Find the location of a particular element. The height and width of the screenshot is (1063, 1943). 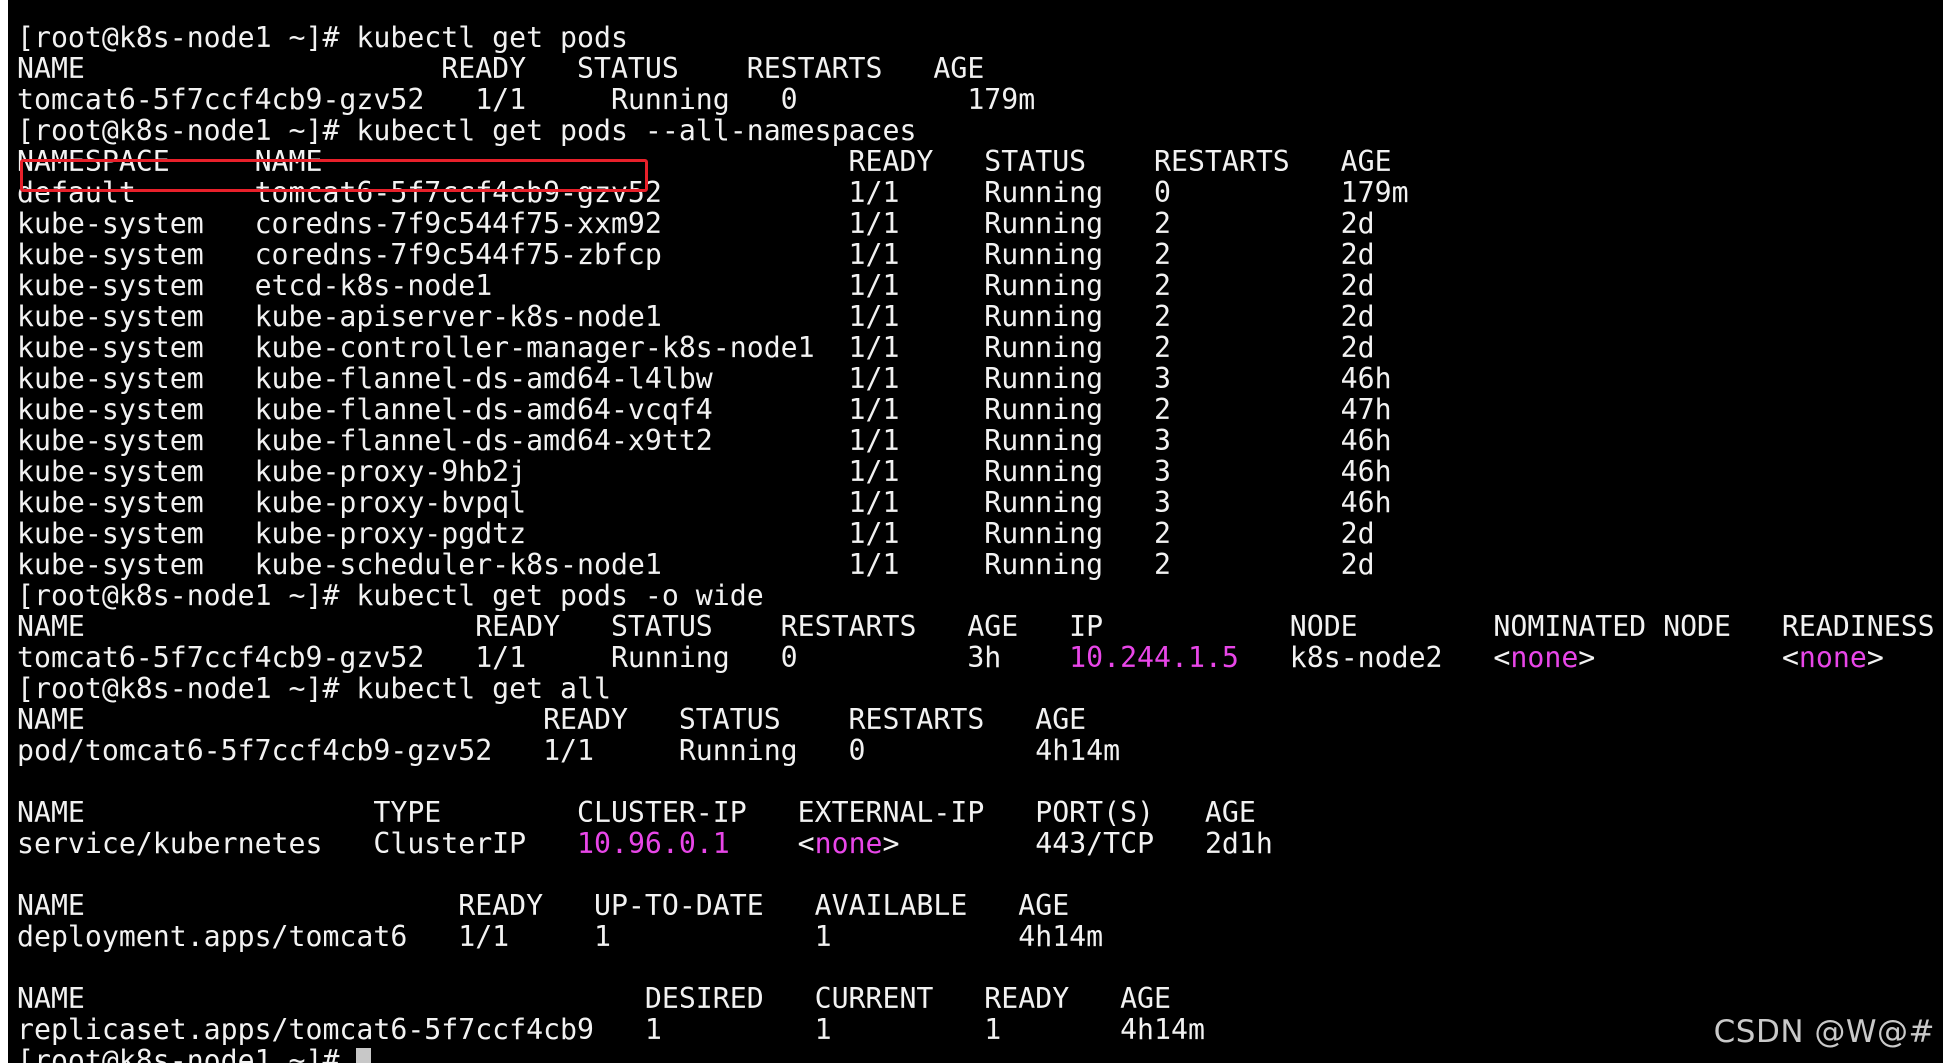

terminal-text: [root@k8s-node1 ~]# kubectl get pods is located at coordinates (322, 37).